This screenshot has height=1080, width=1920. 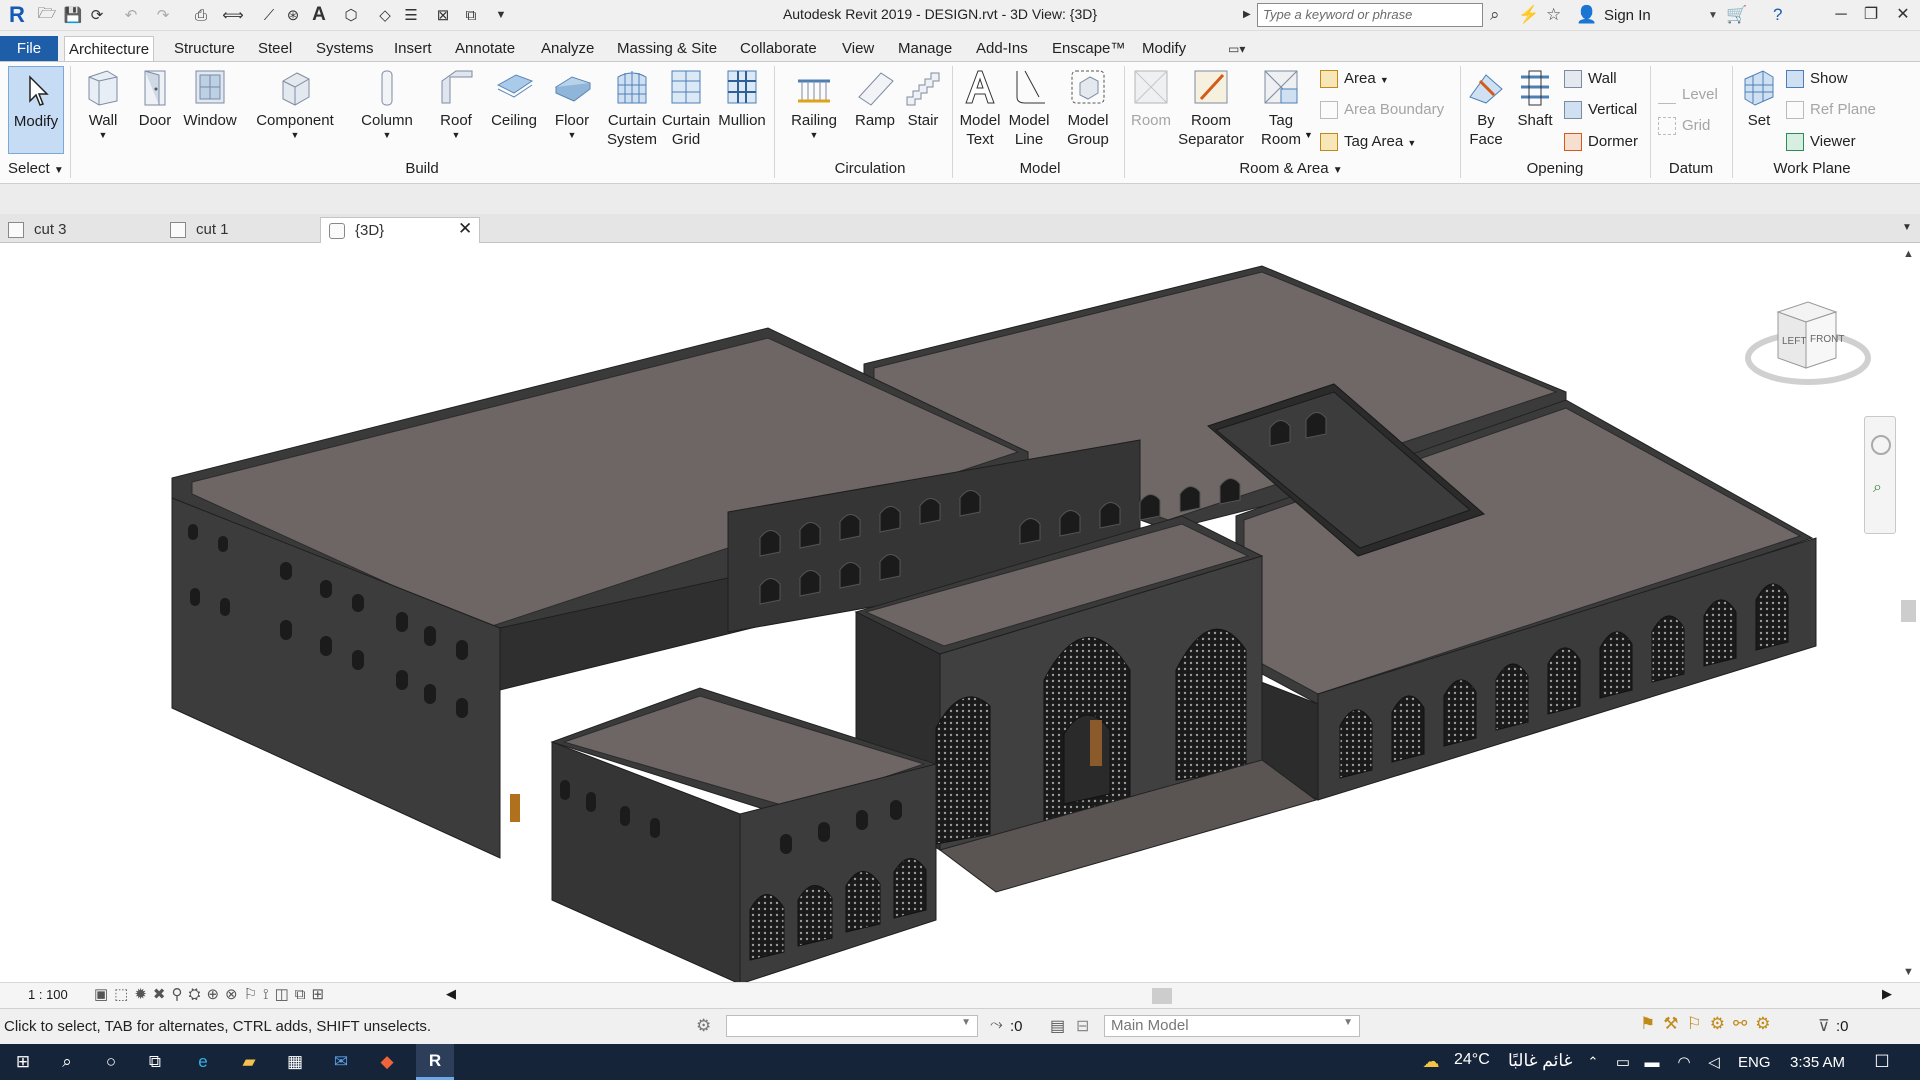 I want to click on horizontal-scroll-thumb, so click(x=1162, y=996).